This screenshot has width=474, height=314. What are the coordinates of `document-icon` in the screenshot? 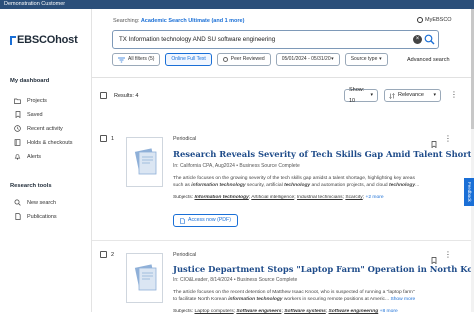 It's located at (17, 216).